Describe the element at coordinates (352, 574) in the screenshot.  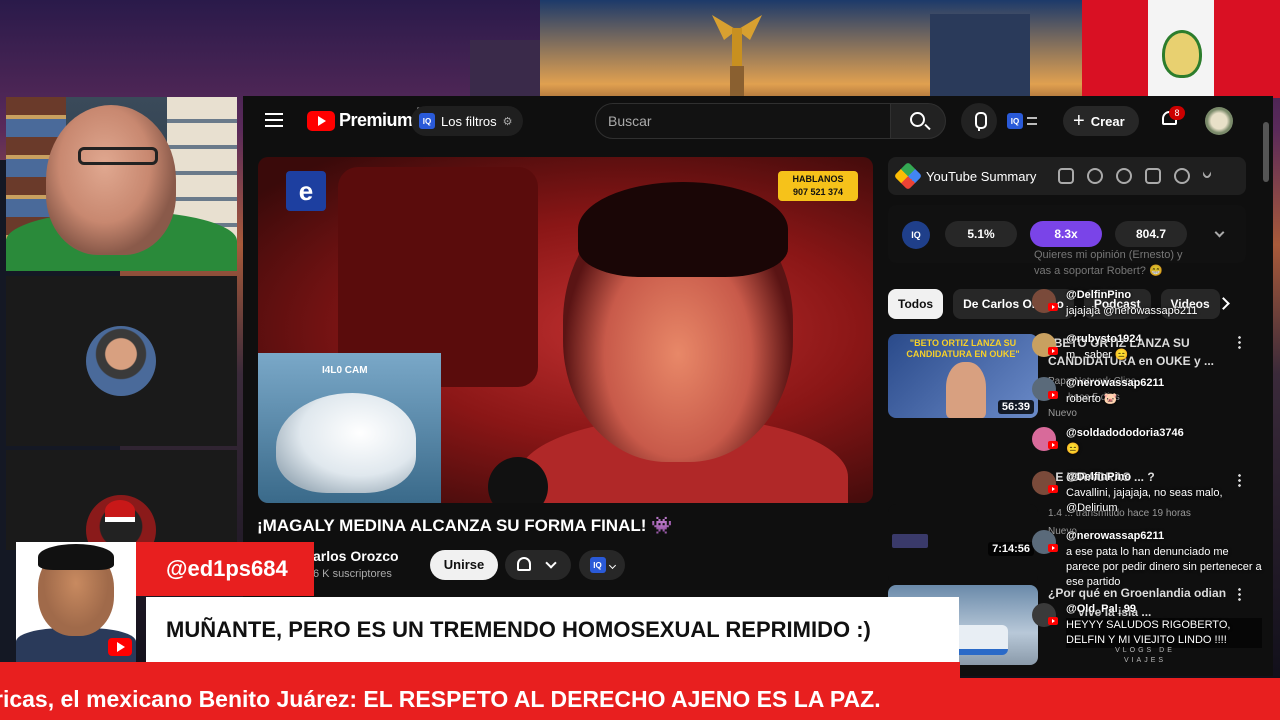
I see `subscriber-count: 6 K suscriptores` at that location.